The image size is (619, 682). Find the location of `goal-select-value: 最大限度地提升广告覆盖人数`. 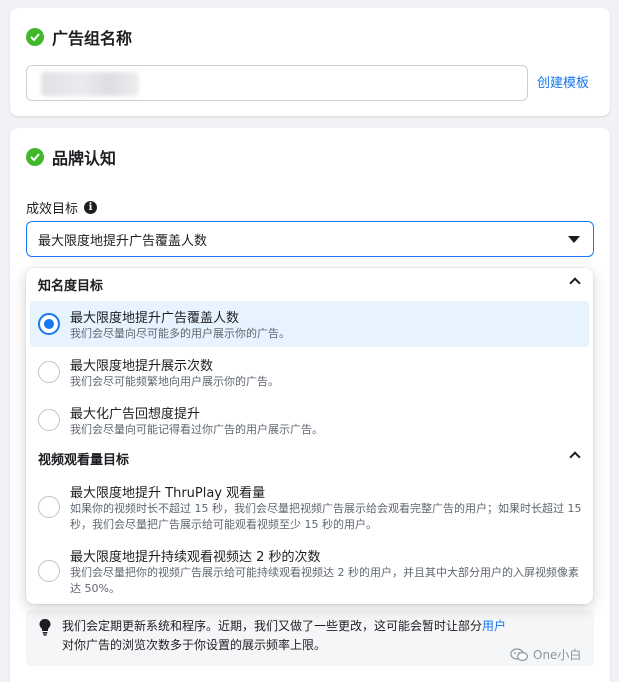

goal-select-value: 最大限度地提升广告覆盖人数 is located at coordinates (123, 241).